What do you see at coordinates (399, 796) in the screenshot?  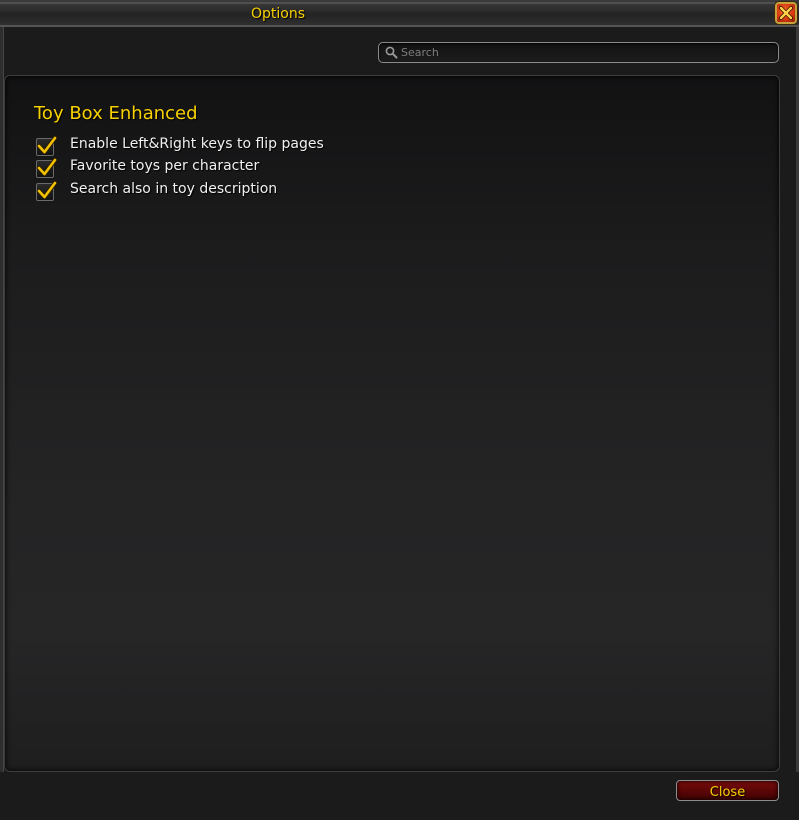 I see `bottom-bar: Close` at bounding box center [399, 796].